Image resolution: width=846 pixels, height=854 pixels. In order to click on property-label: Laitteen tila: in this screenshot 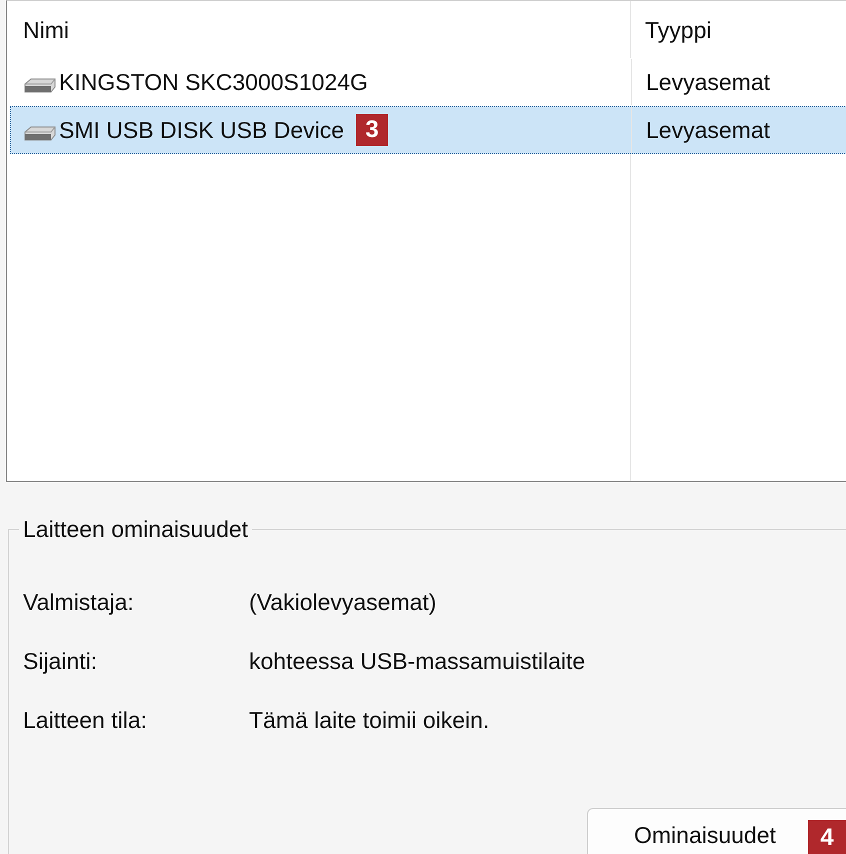, I will do `click(85, 720)`.